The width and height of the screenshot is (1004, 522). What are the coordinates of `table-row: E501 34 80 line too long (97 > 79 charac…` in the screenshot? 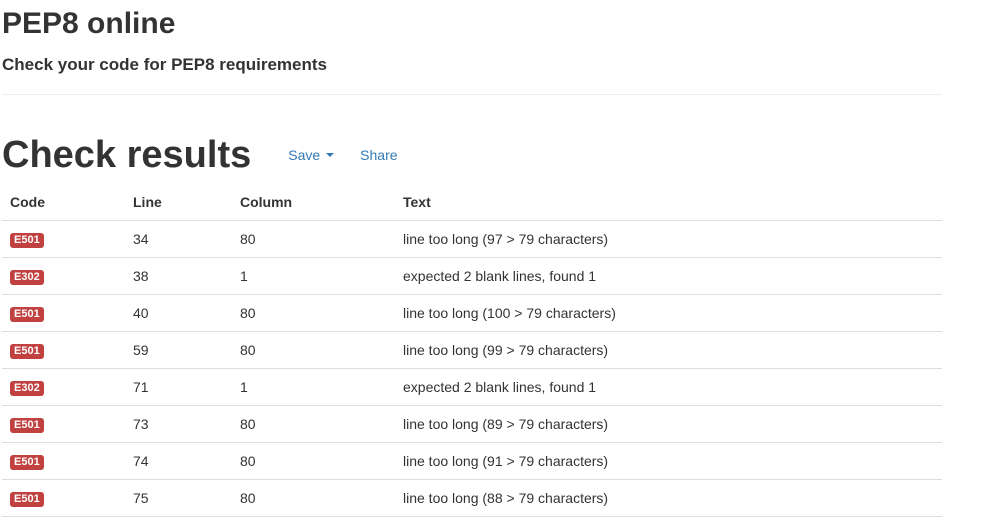 It's located at (472, 239).